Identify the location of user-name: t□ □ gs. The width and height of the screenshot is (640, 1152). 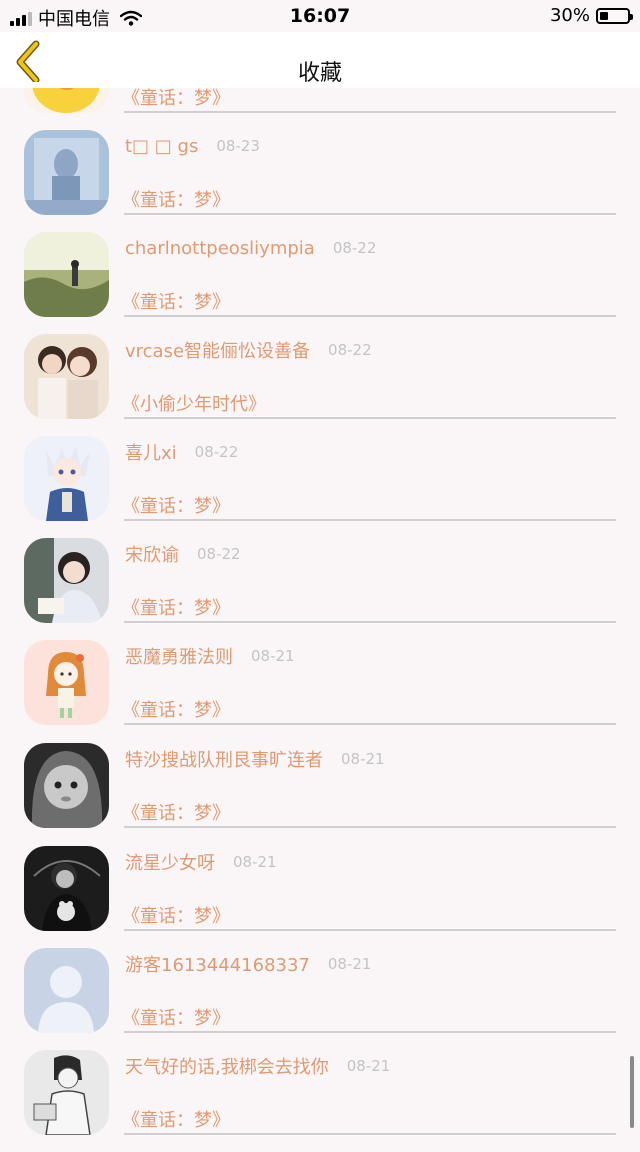
(161, 146).